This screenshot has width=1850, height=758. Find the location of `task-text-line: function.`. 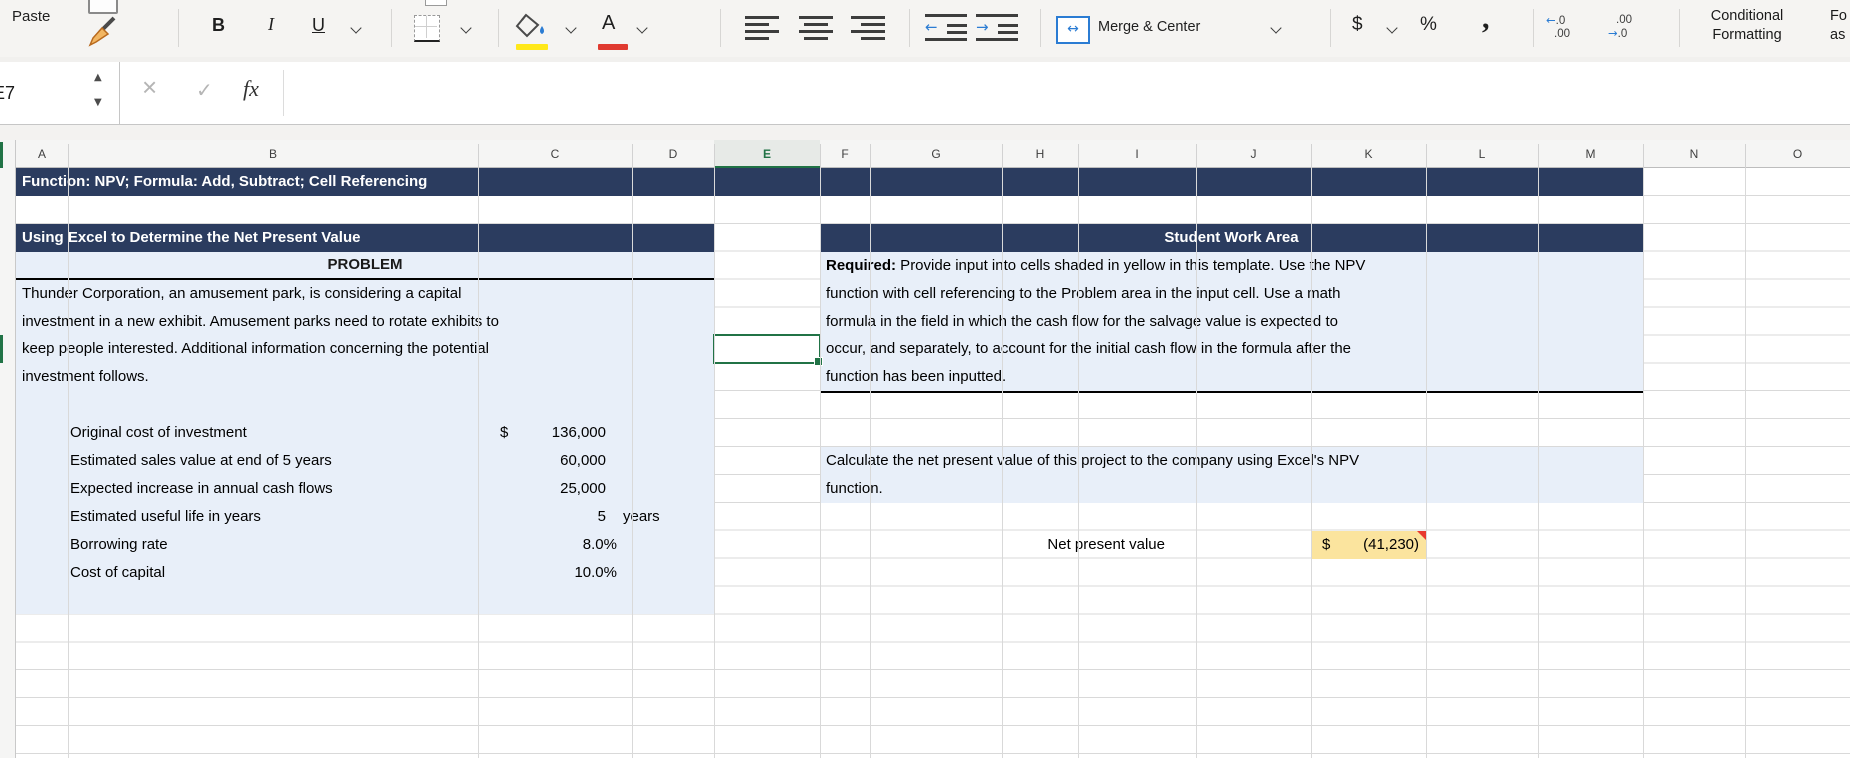

task-text-line: function. is located at coordinates (854, 488).